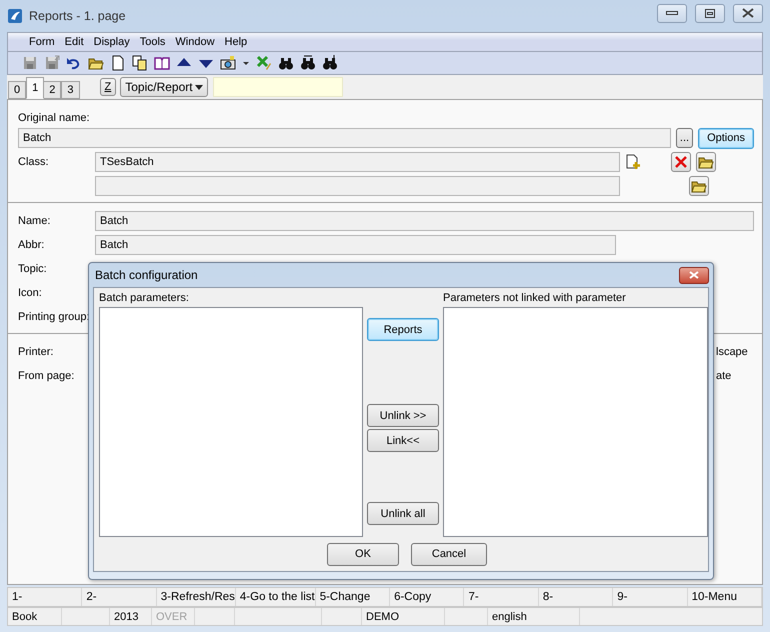 This screenshot has height=632, width=770. What do you see at coordinates (403, 616) in the screenshot?
I see `status-cell: DEMO` at bounding box center [403, 616].